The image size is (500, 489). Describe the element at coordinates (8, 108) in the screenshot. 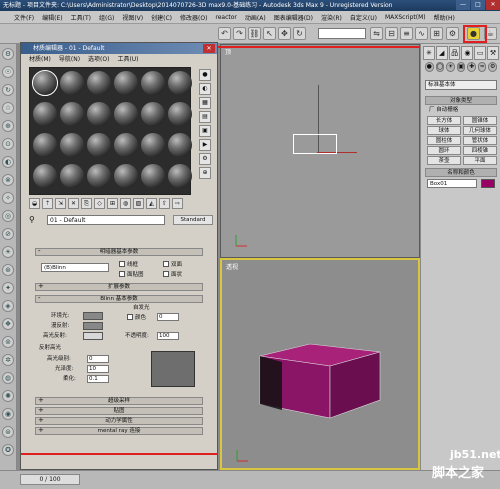

I see `tool-icon-4: ☆` at that location.